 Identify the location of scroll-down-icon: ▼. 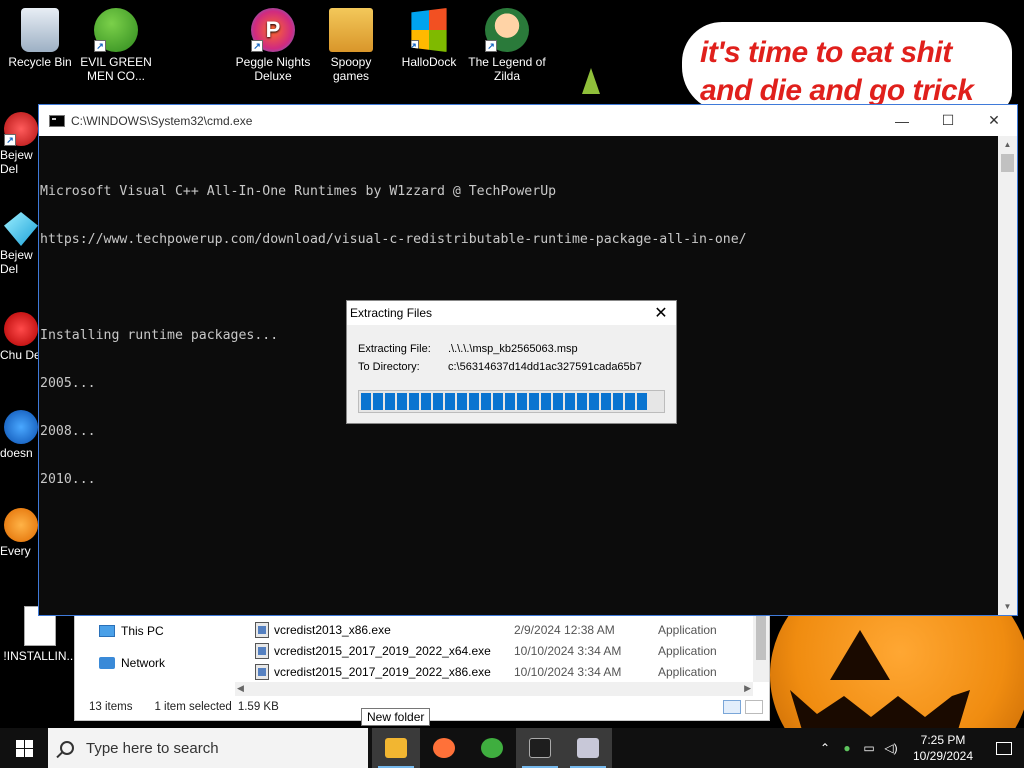
(1007, 606).